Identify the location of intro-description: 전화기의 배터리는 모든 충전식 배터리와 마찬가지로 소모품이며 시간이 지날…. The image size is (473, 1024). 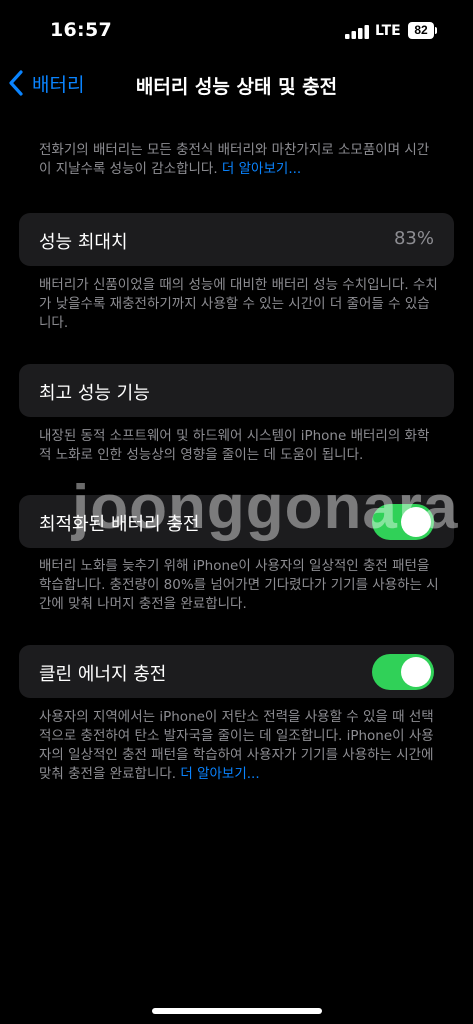
(239, 160).